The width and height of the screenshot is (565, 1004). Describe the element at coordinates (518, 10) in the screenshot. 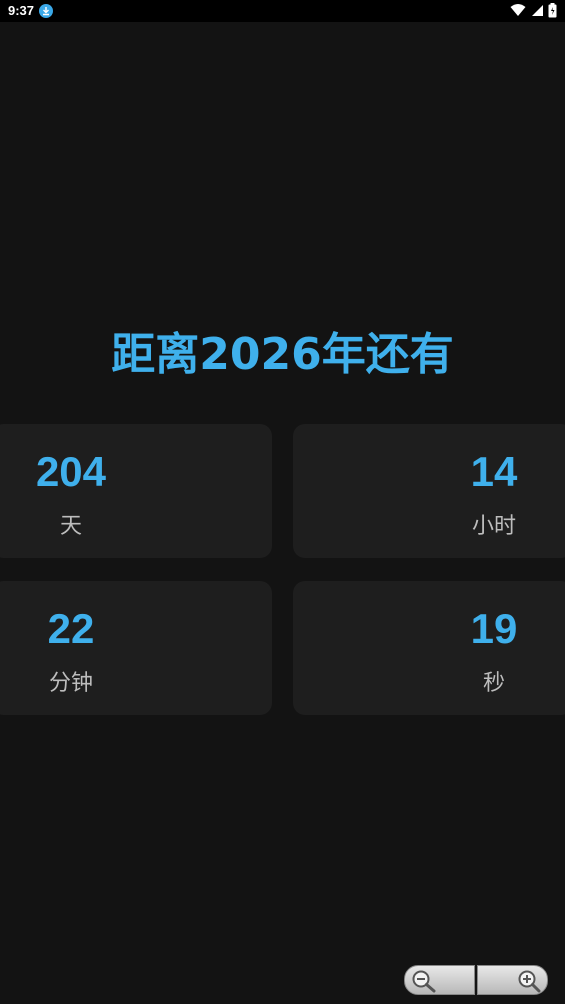

I see `wifi-icon` at that location.